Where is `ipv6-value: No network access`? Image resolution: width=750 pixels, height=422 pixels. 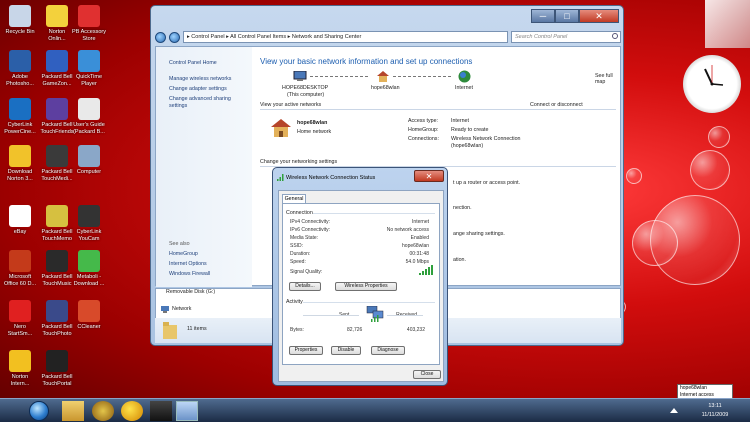
ipv6-value: No network access is located at coordinates (407, 230).